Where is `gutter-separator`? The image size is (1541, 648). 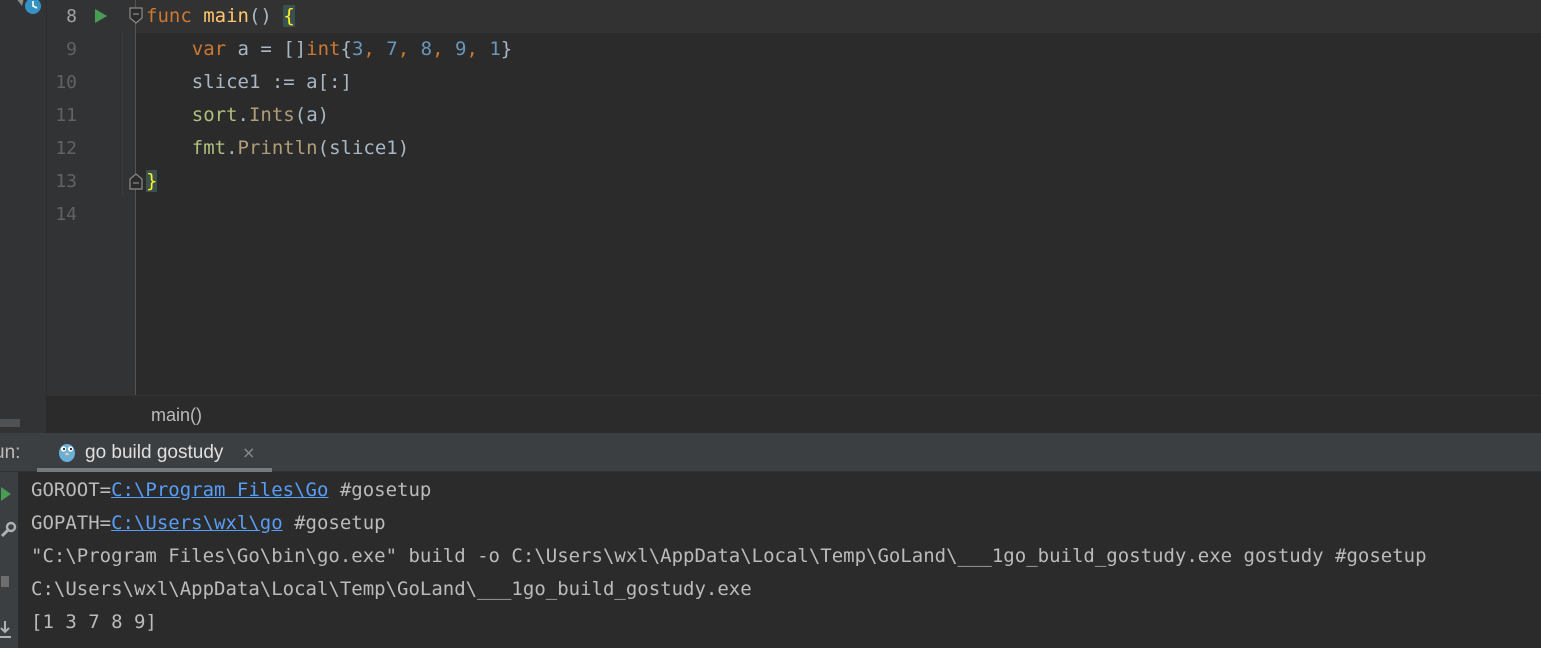
gutter-separator is located at coordinates (135, 197).